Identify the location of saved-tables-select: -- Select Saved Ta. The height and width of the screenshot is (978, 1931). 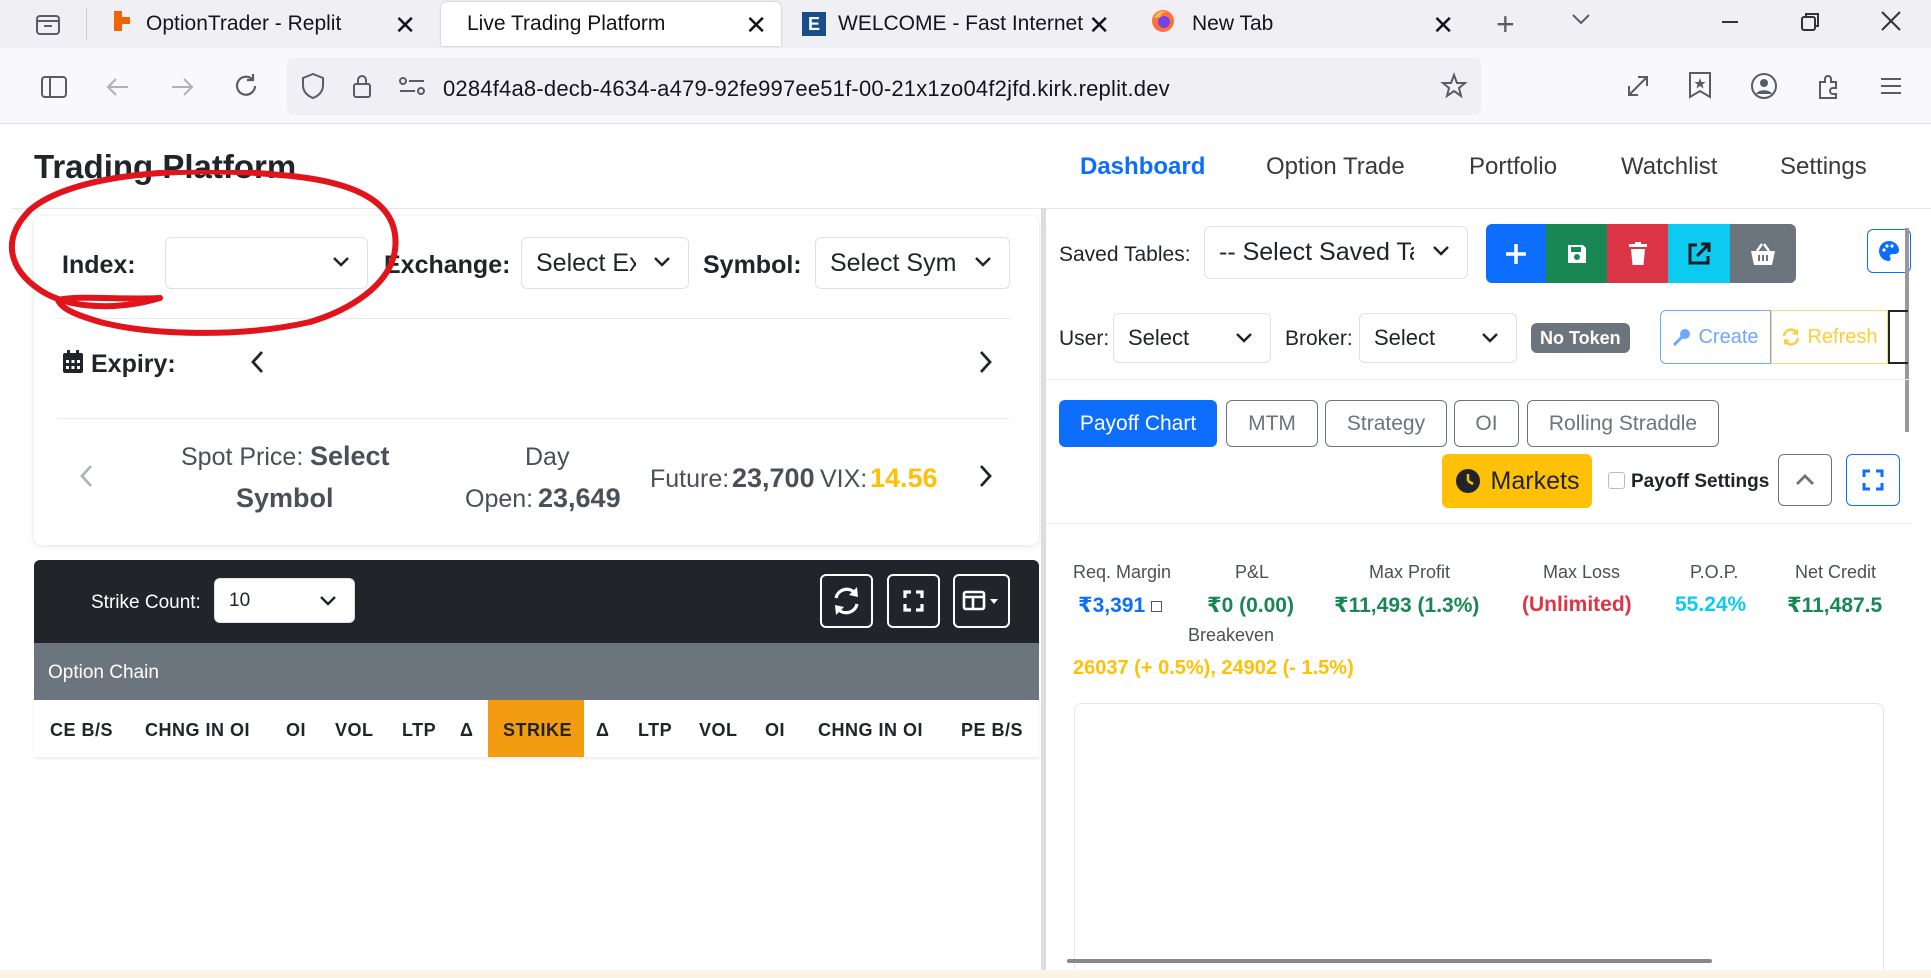
(1336, 252).